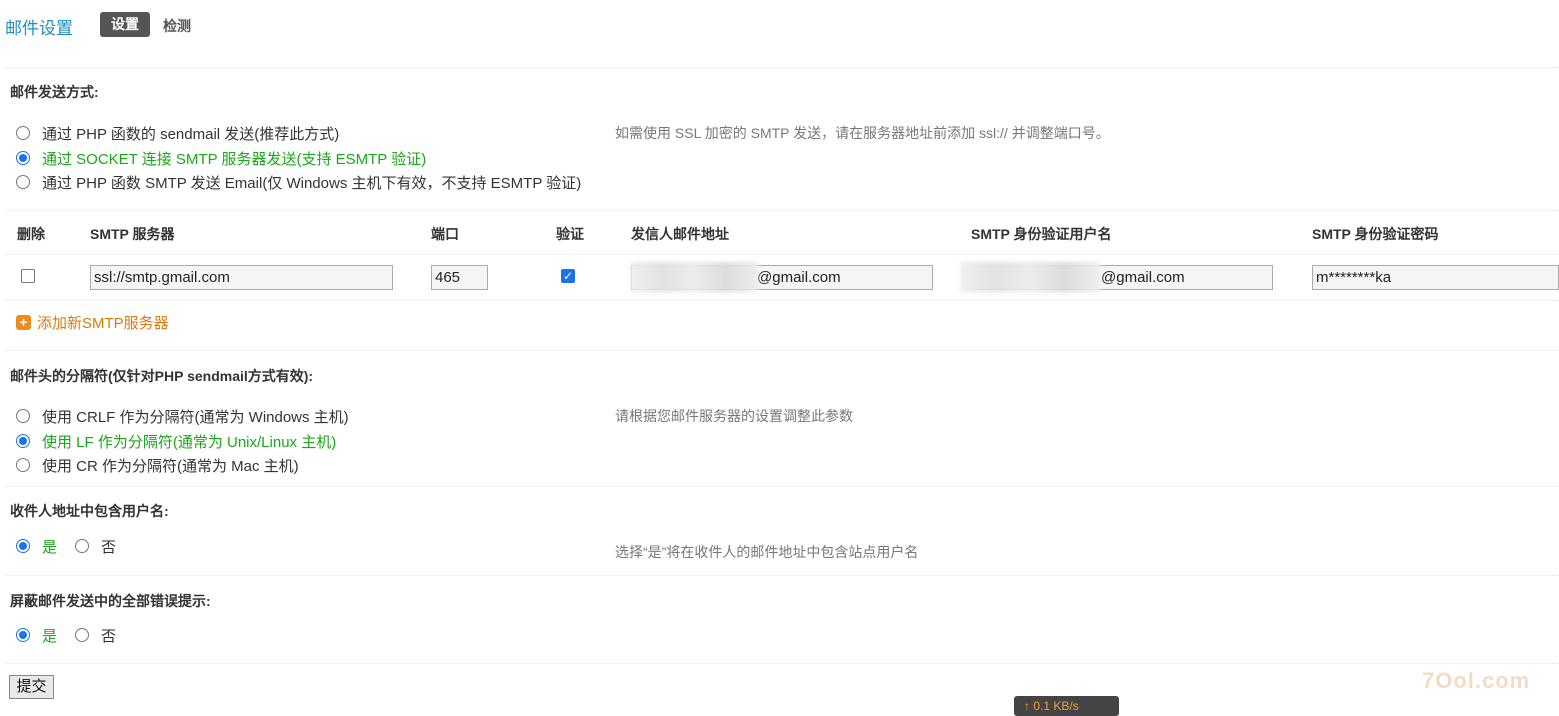 The height and width of the screenshot is (716, 1559). I want to click on send-method-option-socket: 通过 SOCKET 连接 SMTP 服务器发送(支持 ESMTP 验证), so click(221, 158).